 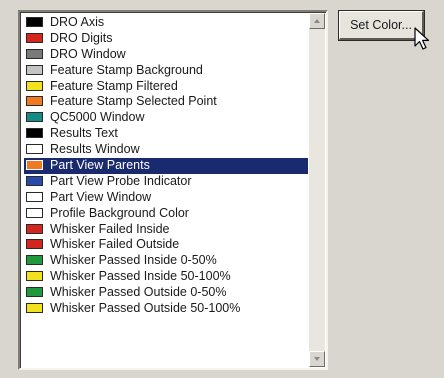 I want to click on mouse-pointer-icon, so click(x=422, y=38).